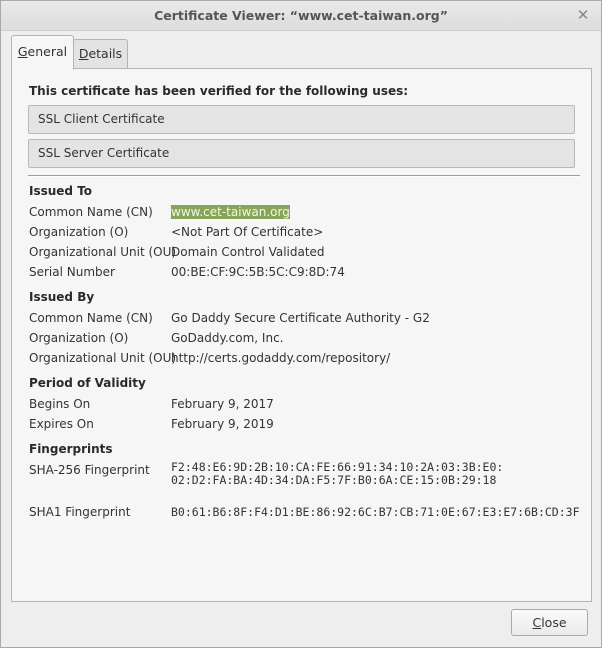  Describe the element at coordinates (91, 212) in the screenshot. I see `issued-to-cn-label: Common Name (CN)` at that location.